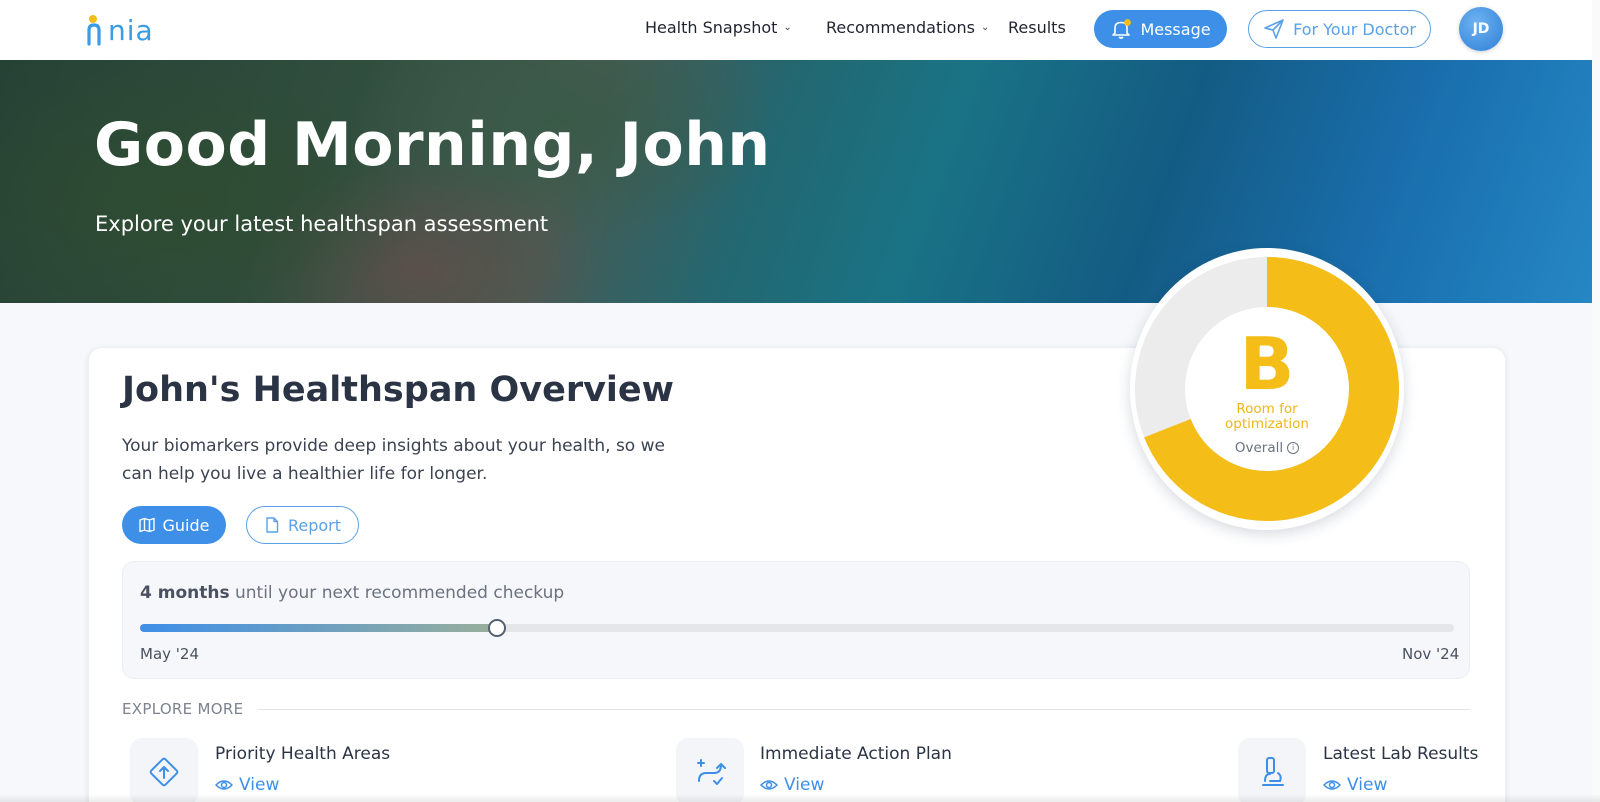 The height and width of the screenshot is (802, 1600). I want to click on latest-lab-results-view-link: View, so click(1355, 785).